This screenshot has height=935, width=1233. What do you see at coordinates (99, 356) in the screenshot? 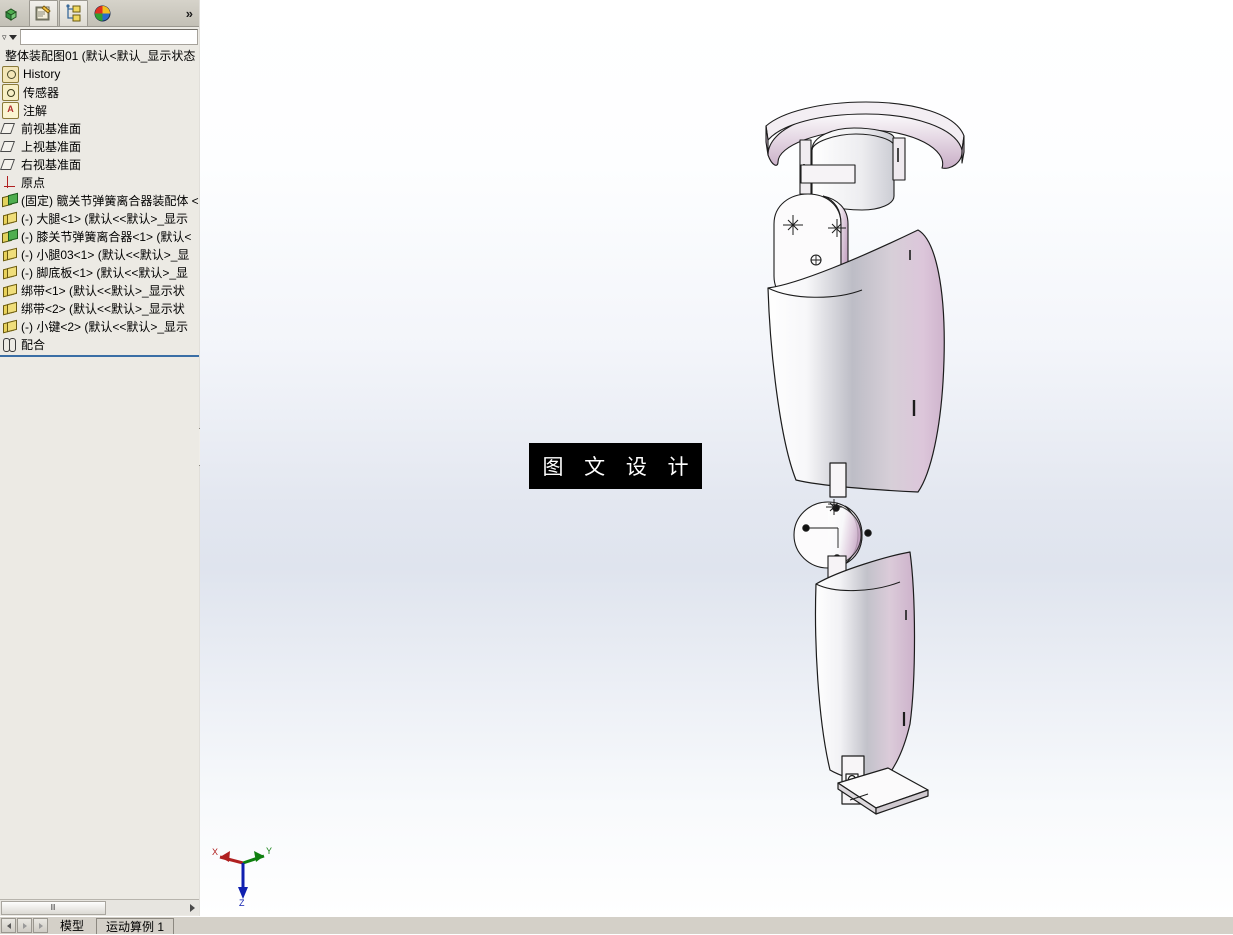
I see `tree-selection-divider` at bounding box center [99, 356].